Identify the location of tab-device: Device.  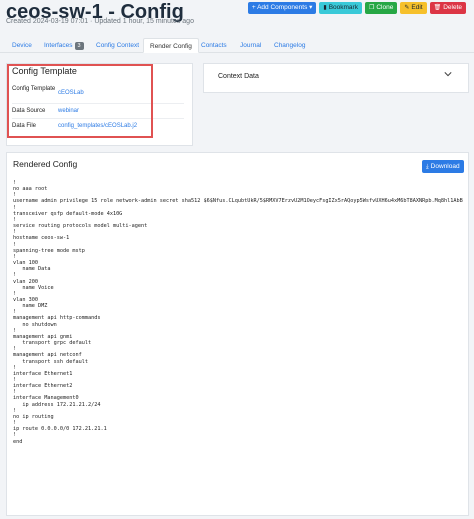
(22, 45).